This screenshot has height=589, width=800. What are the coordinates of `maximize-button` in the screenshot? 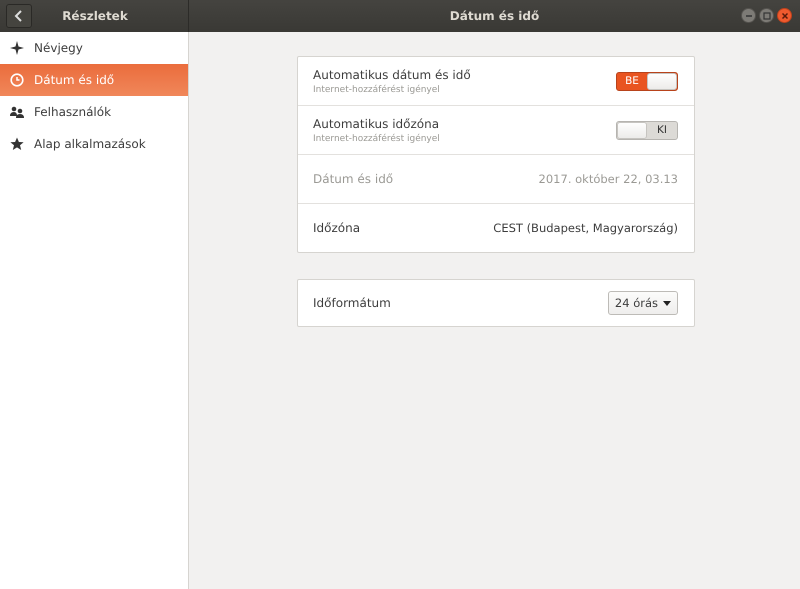 It's located at (766, 15).